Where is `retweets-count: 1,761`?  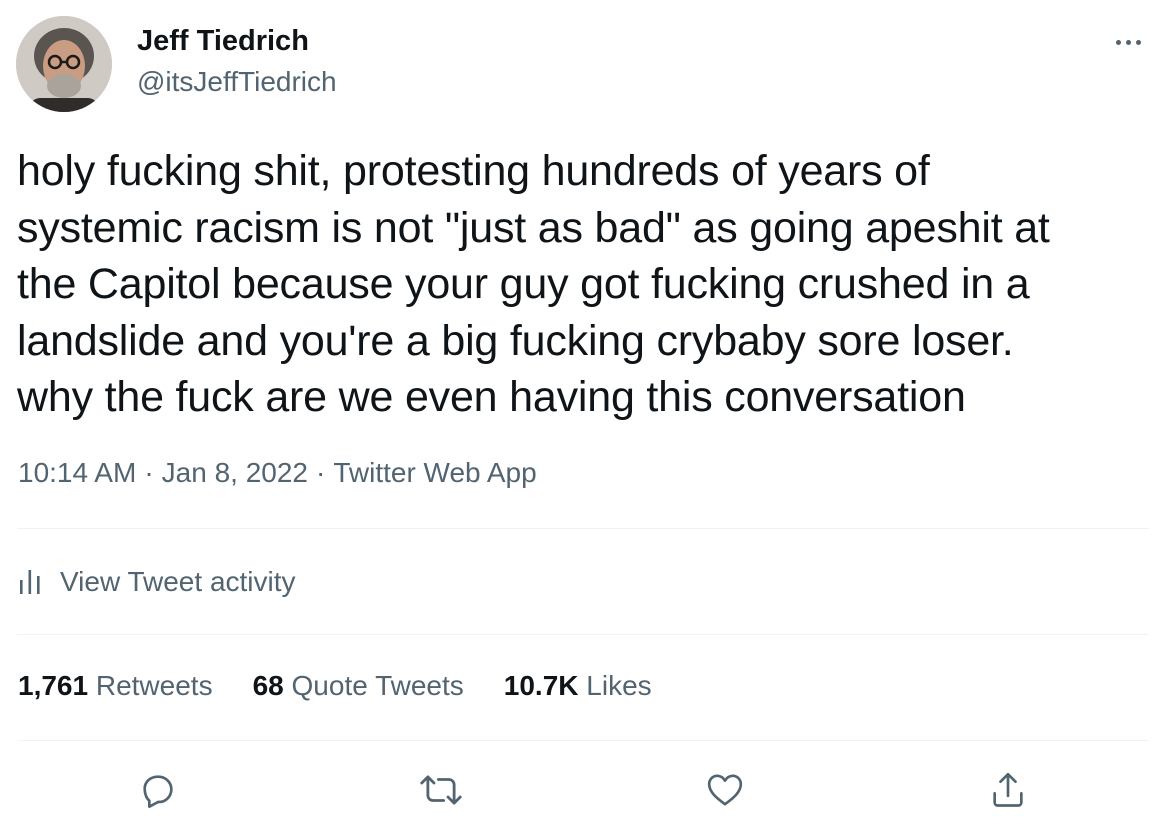
retweets-count: 1,761 is located at coordinates (53, 685).